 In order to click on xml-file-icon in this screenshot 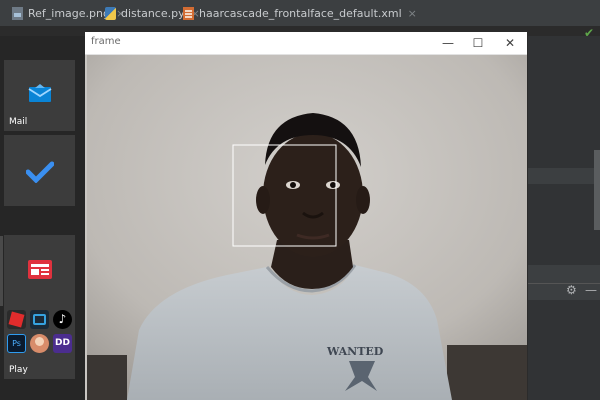, I will do `click(188, 13)`.